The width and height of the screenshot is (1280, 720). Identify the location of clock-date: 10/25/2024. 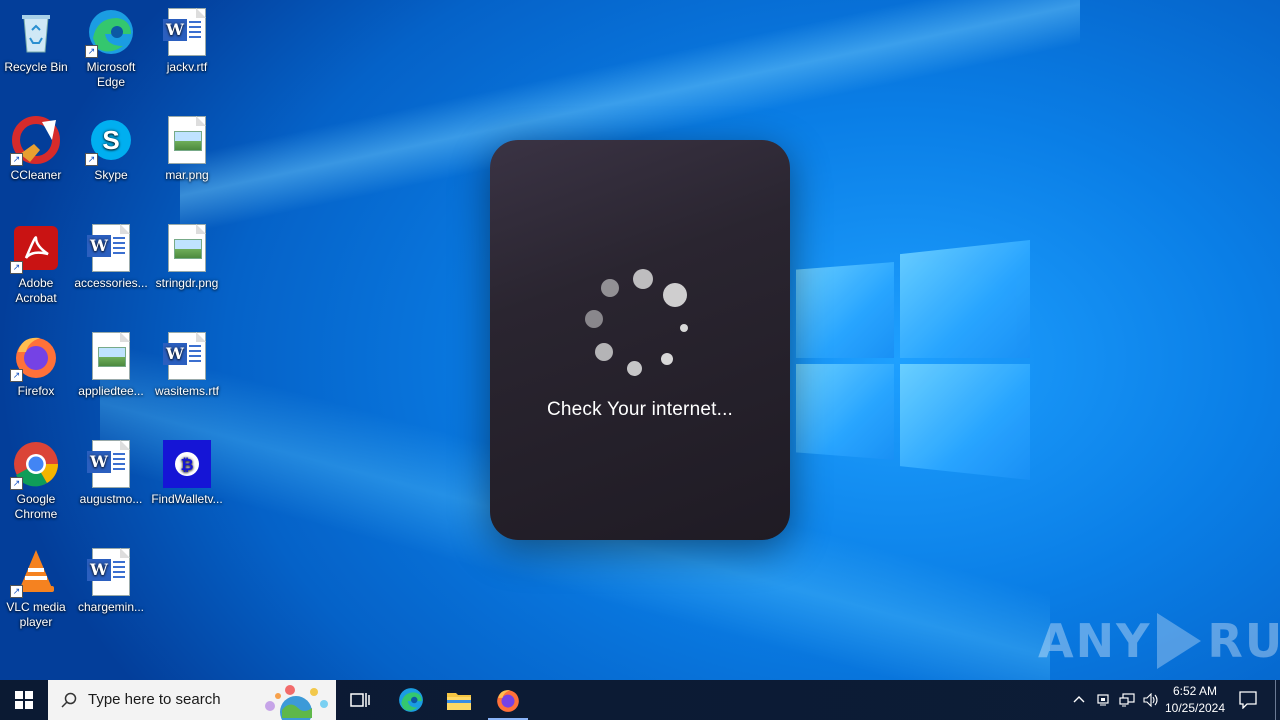
(1195, 708).